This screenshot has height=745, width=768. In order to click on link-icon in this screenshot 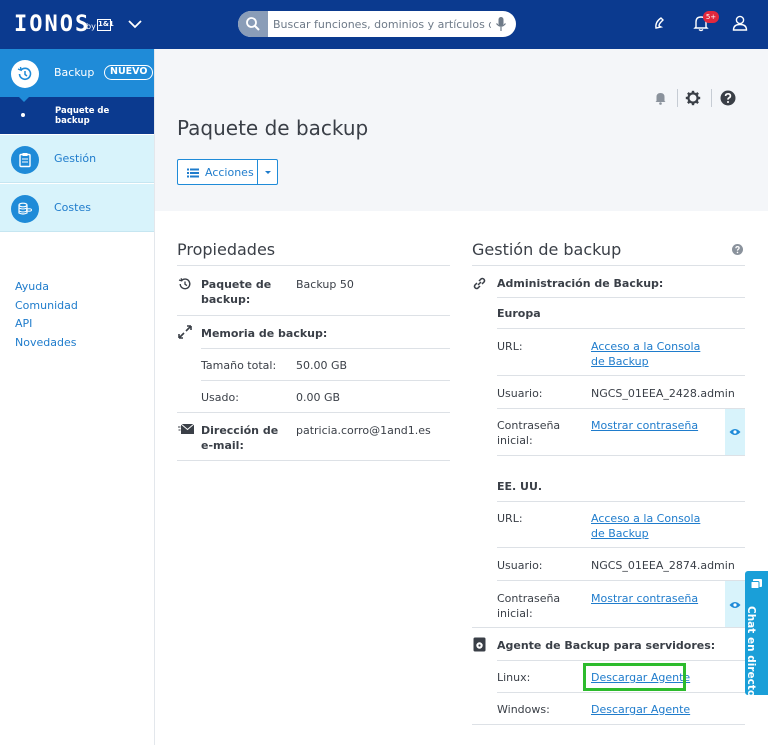, I will do `click(479, 283)`.